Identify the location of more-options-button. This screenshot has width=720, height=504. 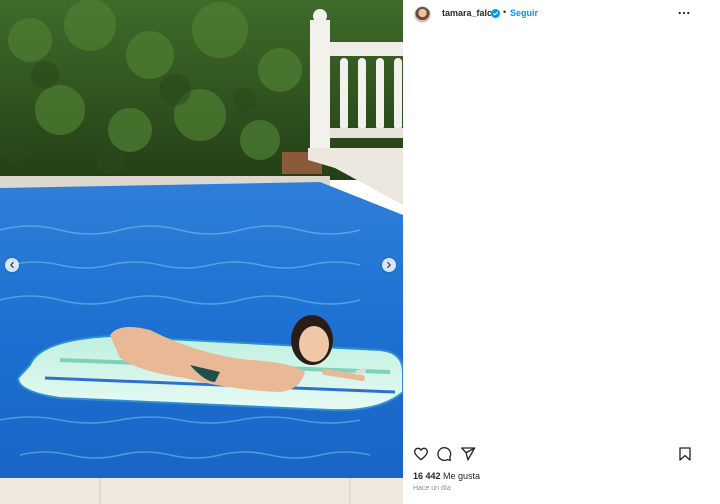
(684, 13).